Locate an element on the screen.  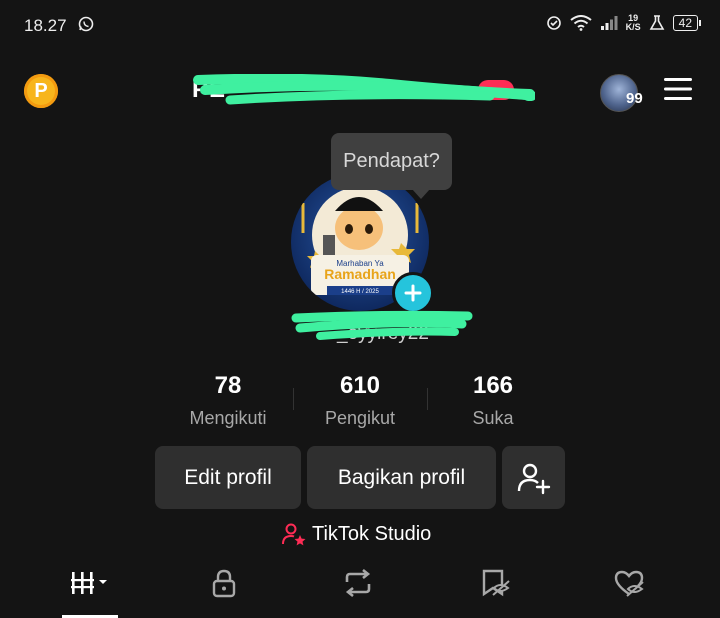
coin-icon: P is located at coordinates (41, 91).